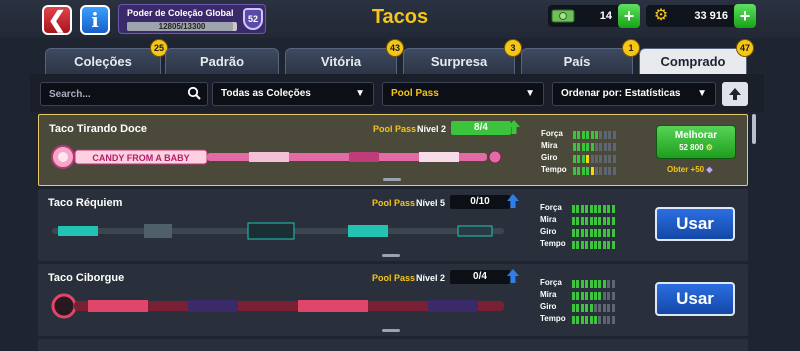 The image size is (800, 351). I want to click on sort-dropdown: Ordenar por: Estatísticas ▼, so click(634, 94).